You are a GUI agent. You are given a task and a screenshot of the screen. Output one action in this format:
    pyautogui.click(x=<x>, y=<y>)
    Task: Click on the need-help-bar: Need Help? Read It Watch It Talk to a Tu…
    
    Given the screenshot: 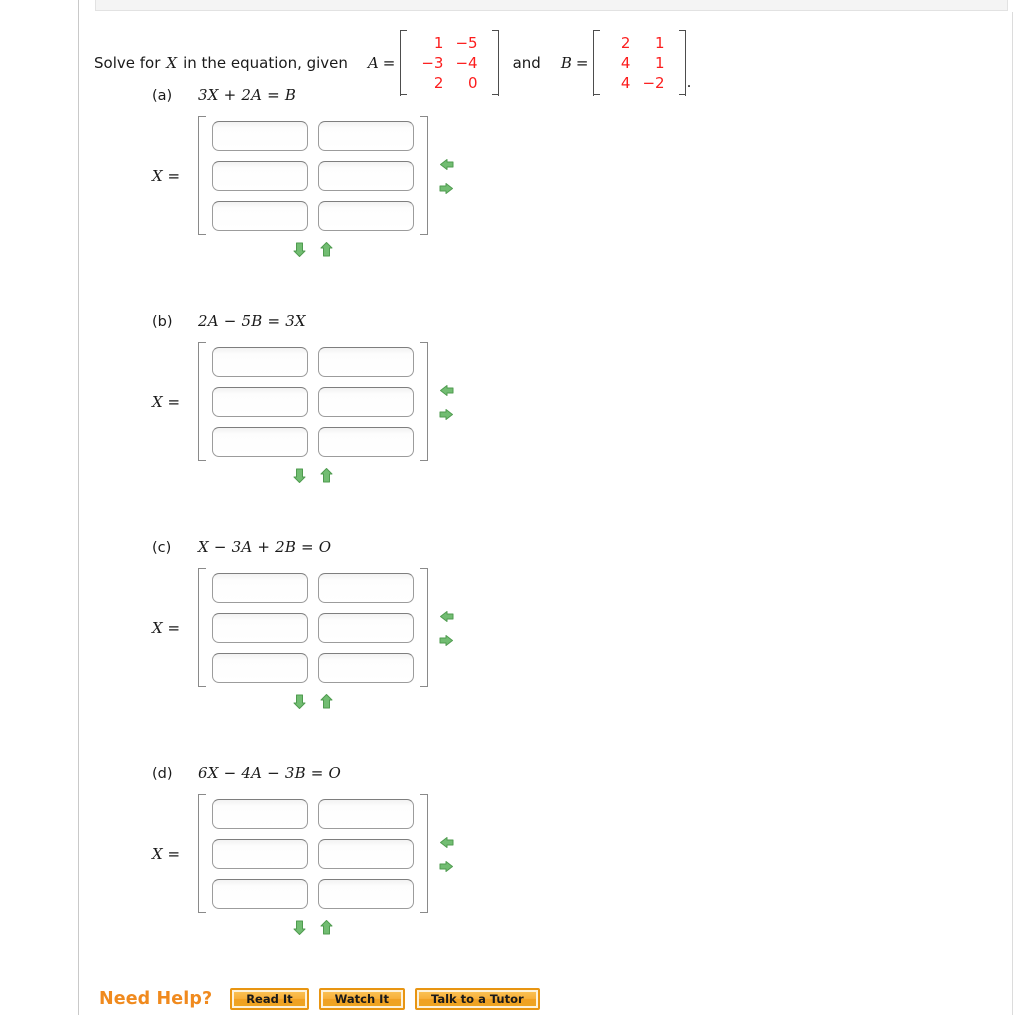 What is the action you would take?
    pyautogui.click(x=324, y=999)
    